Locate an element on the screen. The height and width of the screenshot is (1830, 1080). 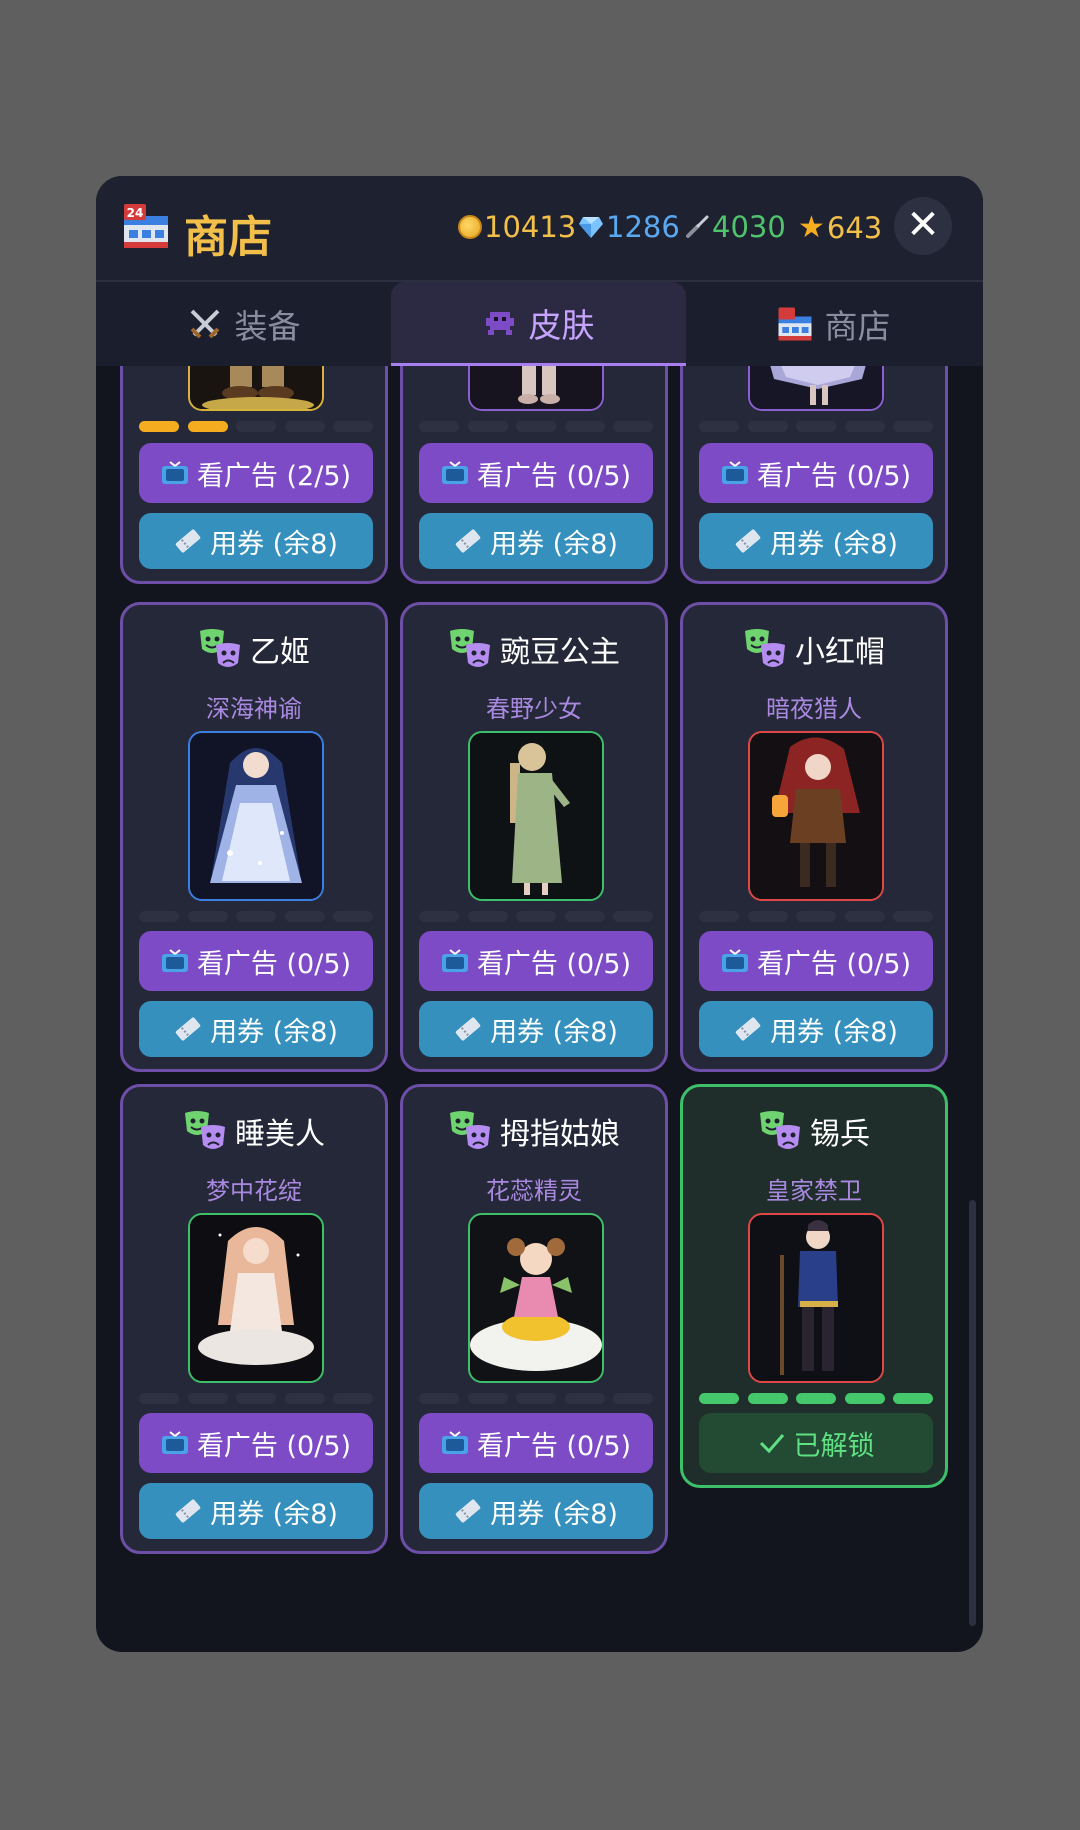
character-name: 锡兵 is located at coordinates (814, 1131).